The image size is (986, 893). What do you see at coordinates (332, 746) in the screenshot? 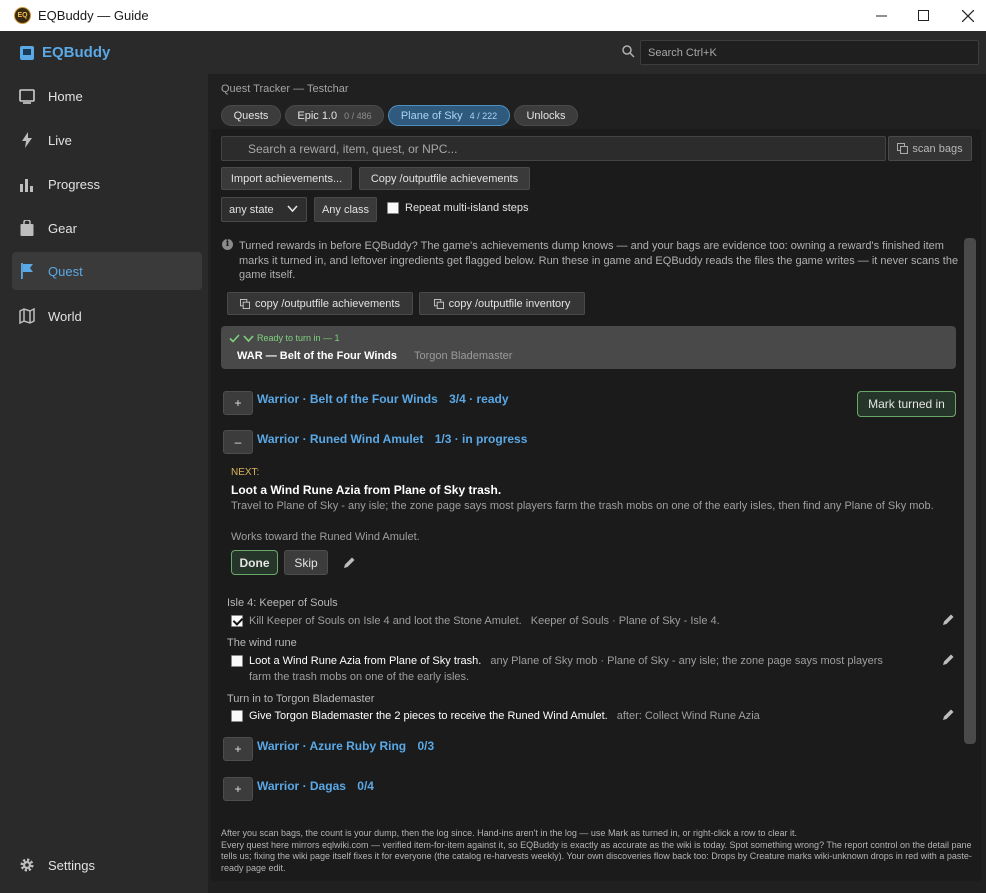
I see `quest-name: Warrior · Azure Ruby Ring` at bounding box center [332, 746].